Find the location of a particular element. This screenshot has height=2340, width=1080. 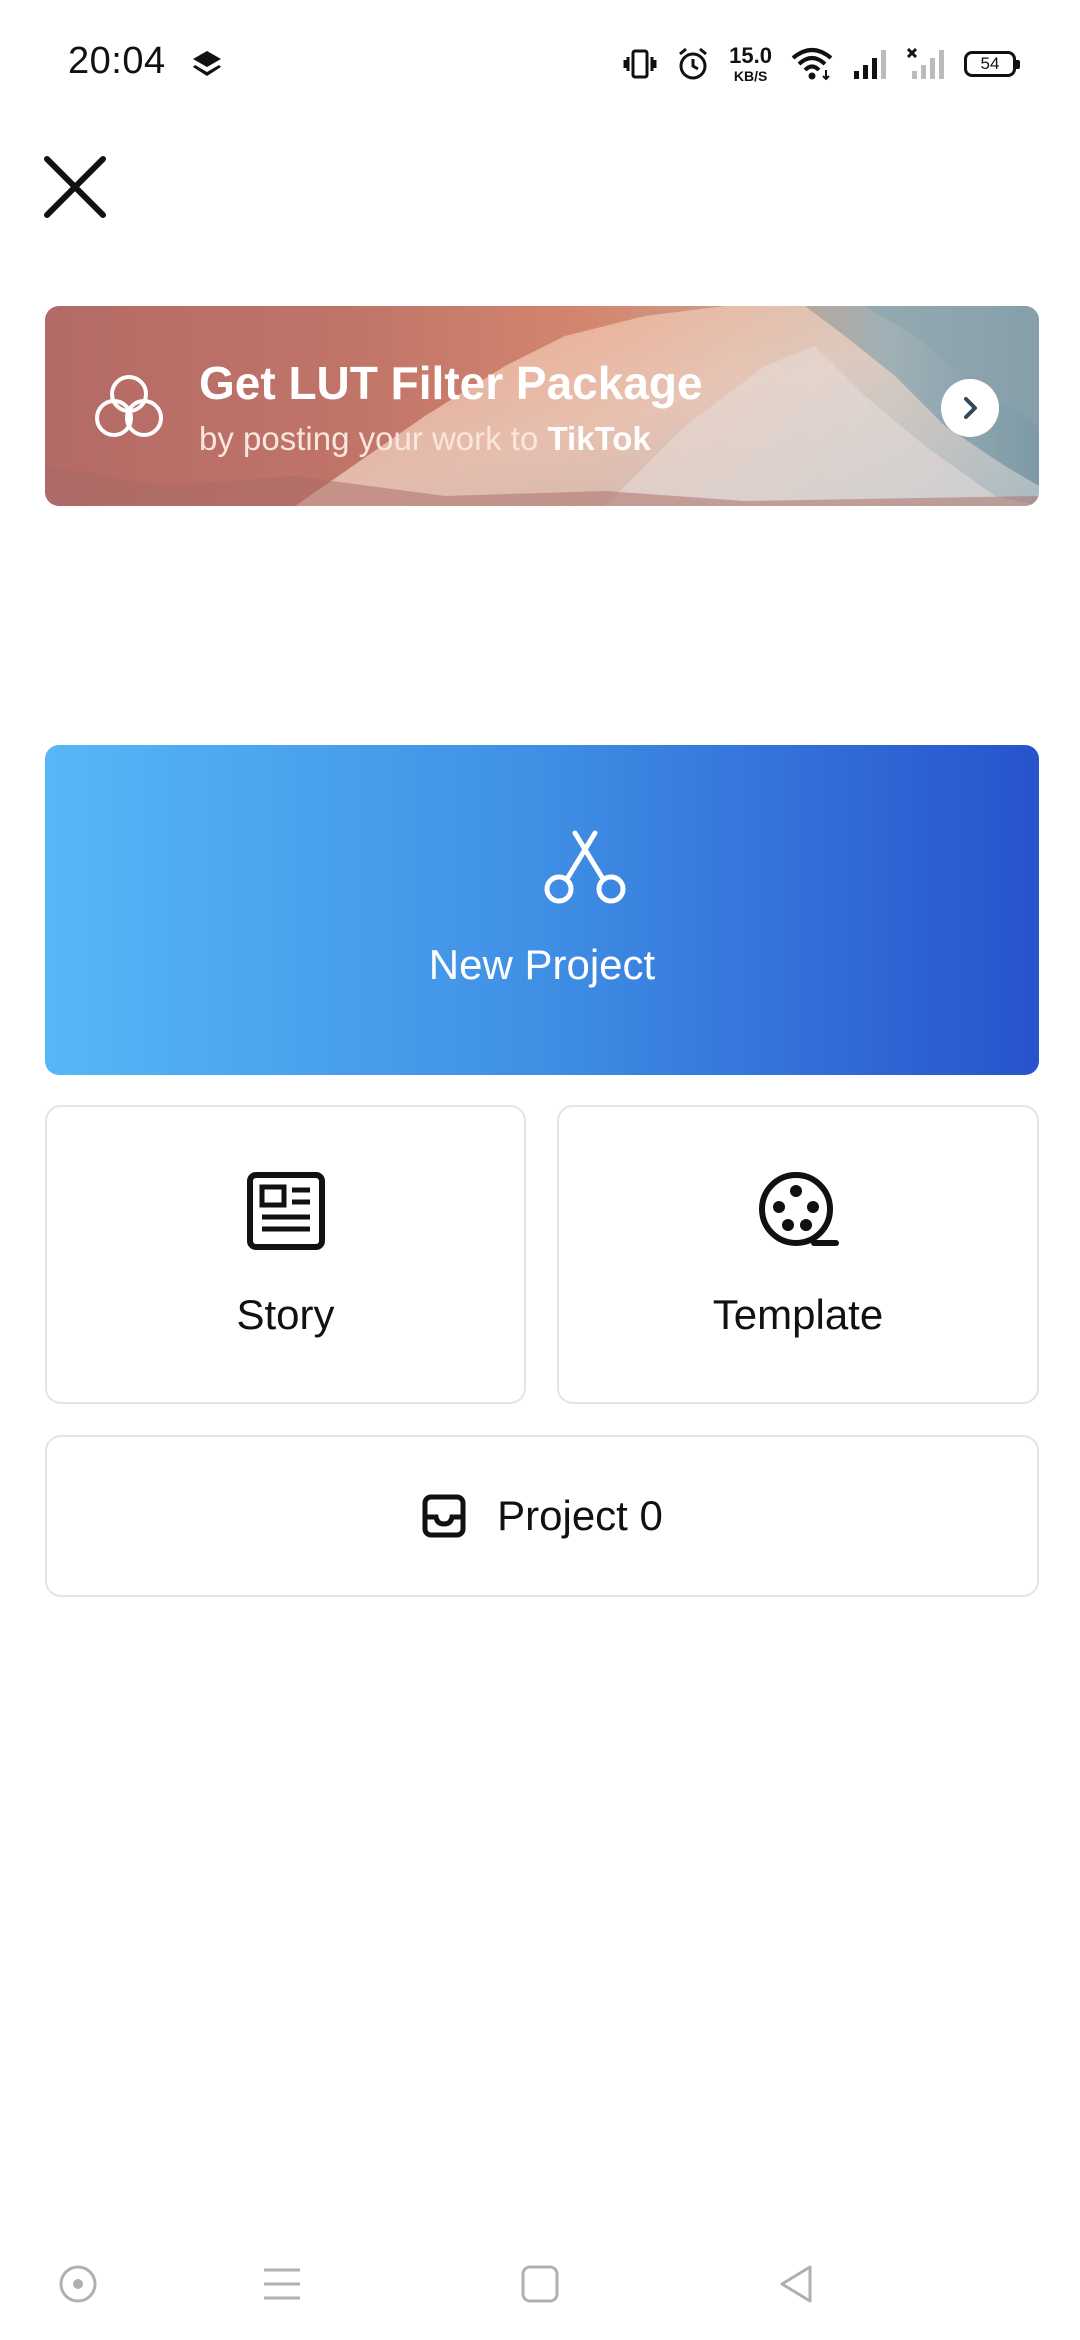

net-speed: 15.0 KB/S is located at coordinates (750, 63).